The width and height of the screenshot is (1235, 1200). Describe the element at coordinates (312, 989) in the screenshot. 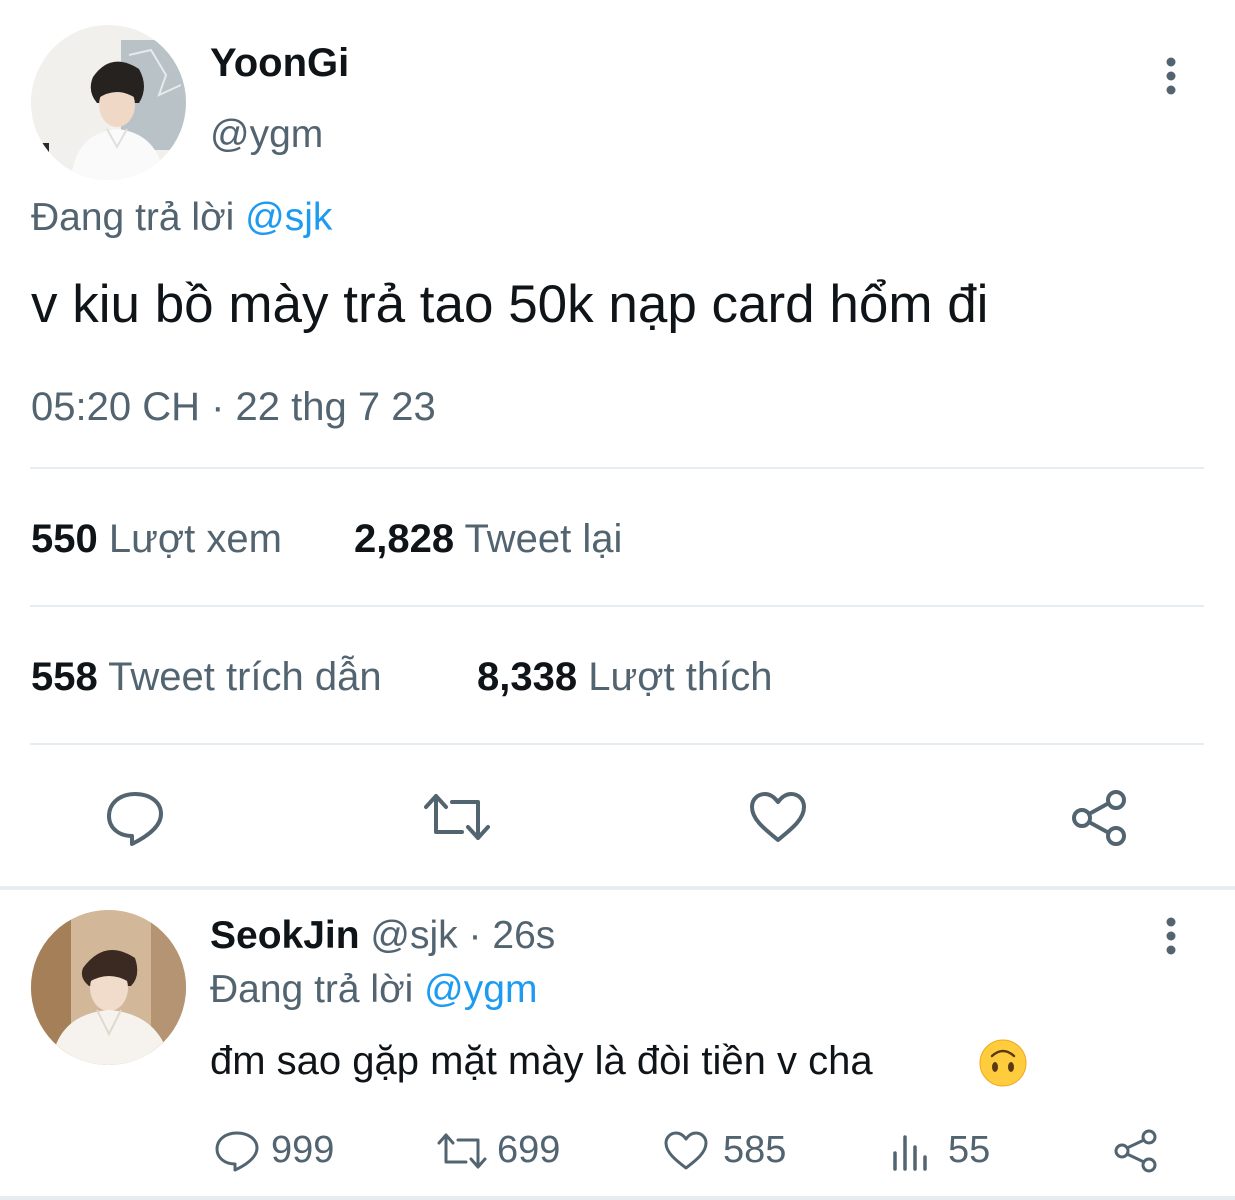

I see `reply-replying-prefix: Đang trả lời` at that location.